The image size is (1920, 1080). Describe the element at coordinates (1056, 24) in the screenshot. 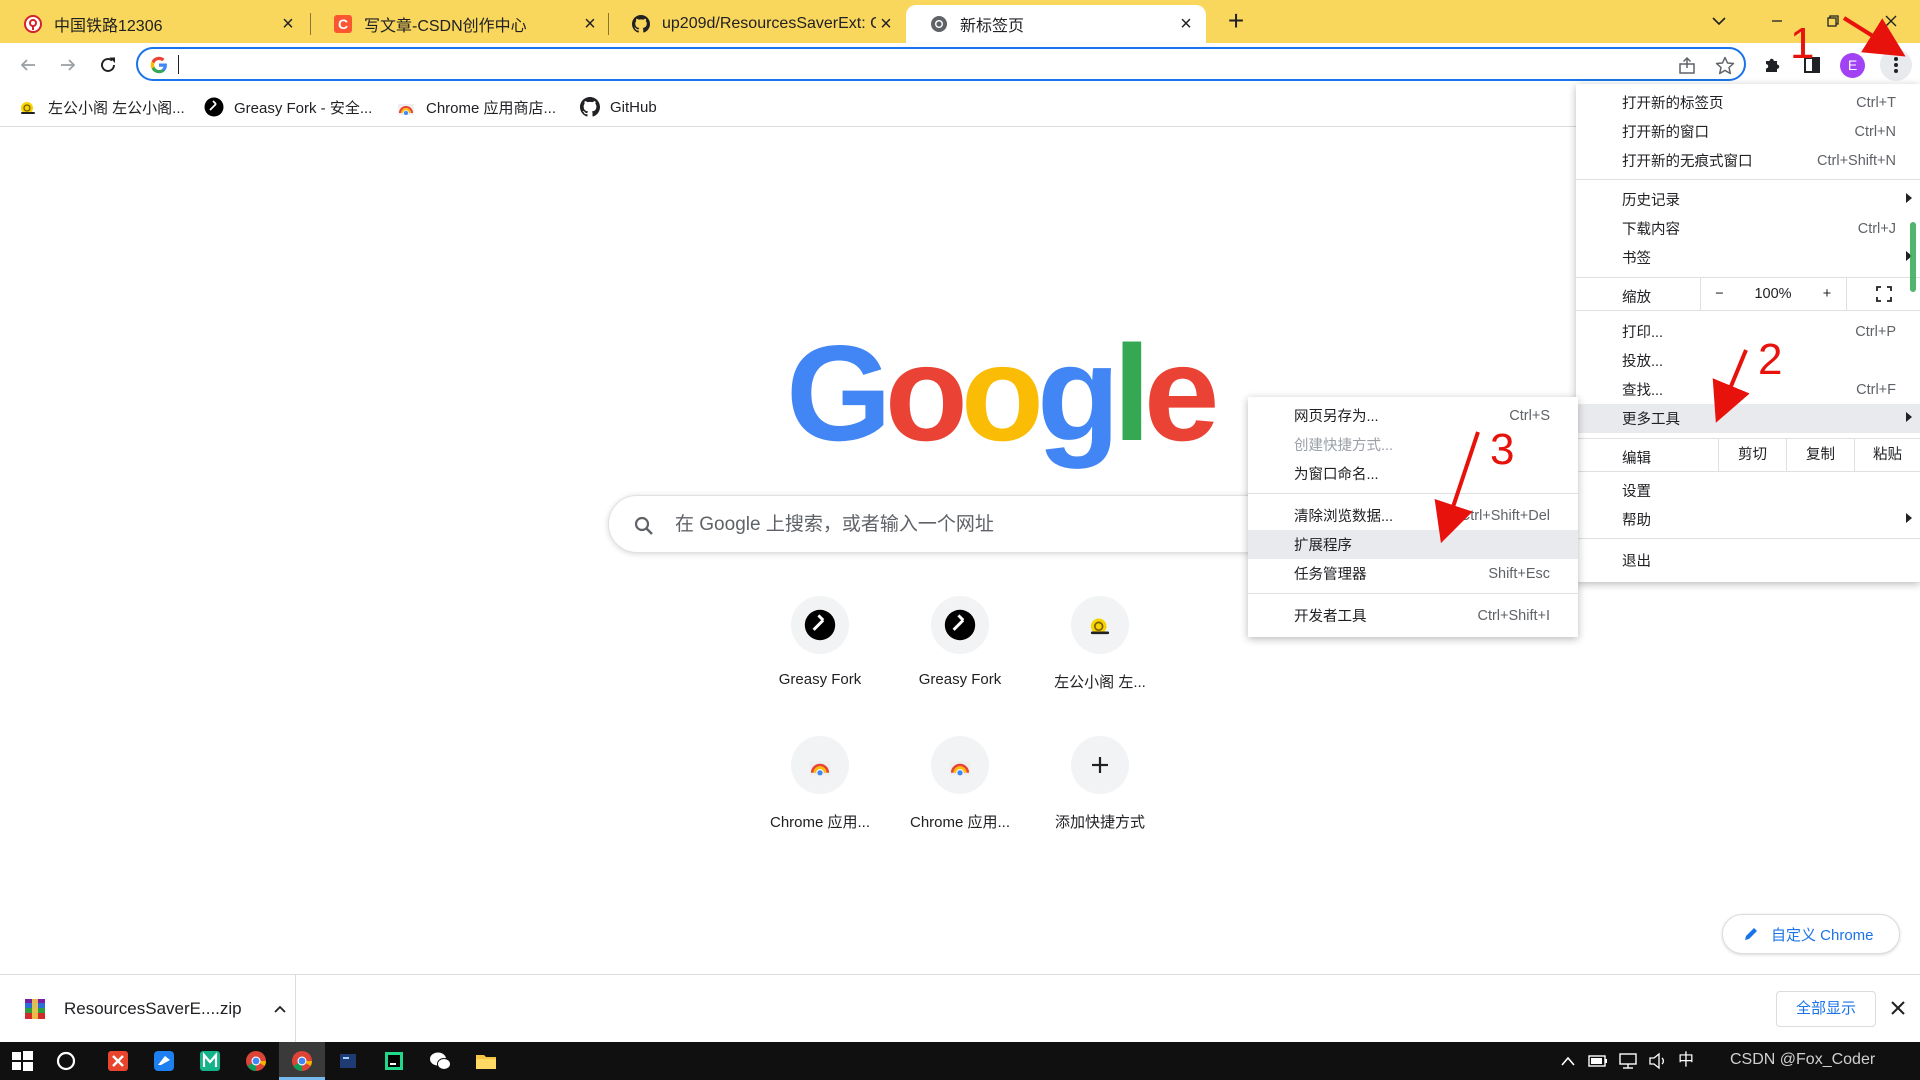

I see `tab-new-tab: 新标签页 ×` at that location.